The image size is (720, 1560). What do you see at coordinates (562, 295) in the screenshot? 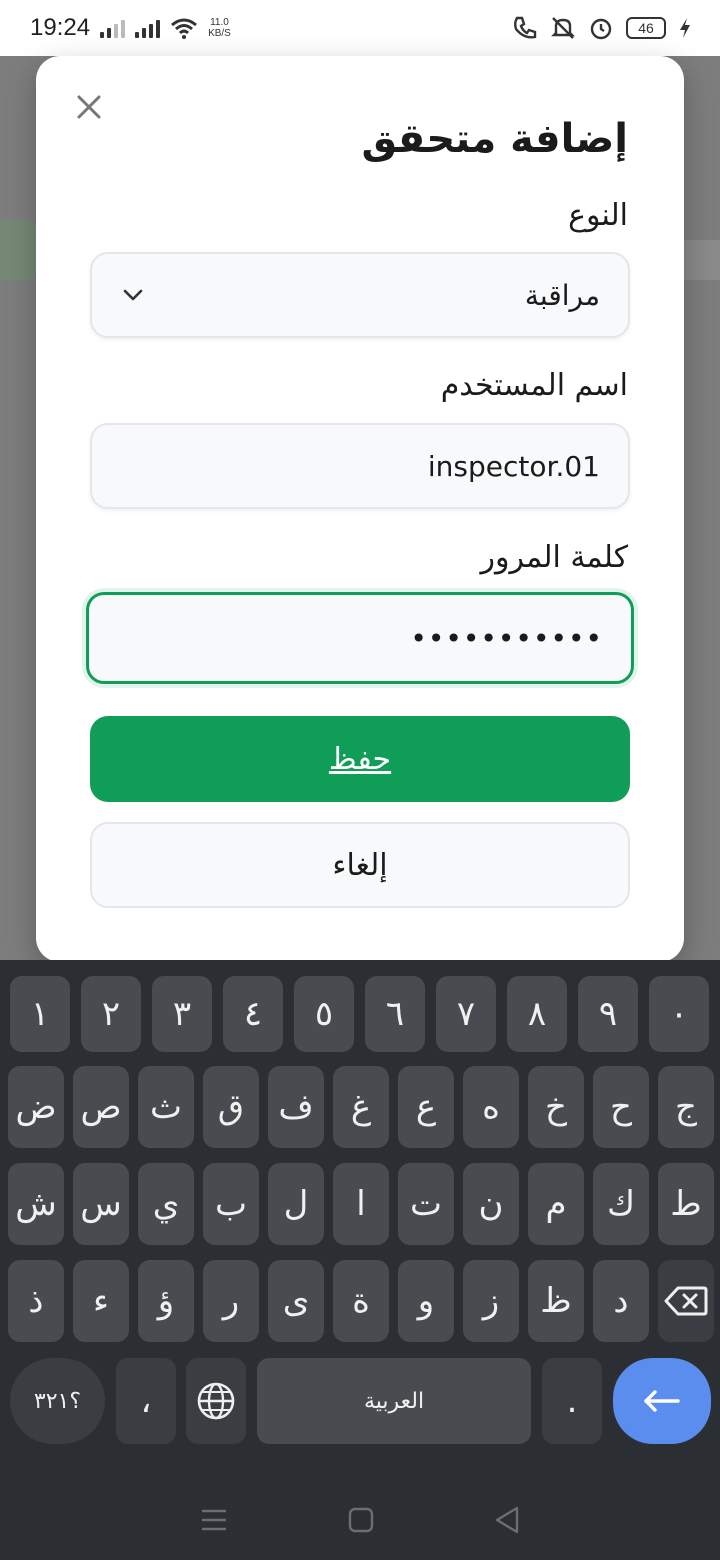
I see `type-select-value: مراقبة` at bounding box center [562, 295].